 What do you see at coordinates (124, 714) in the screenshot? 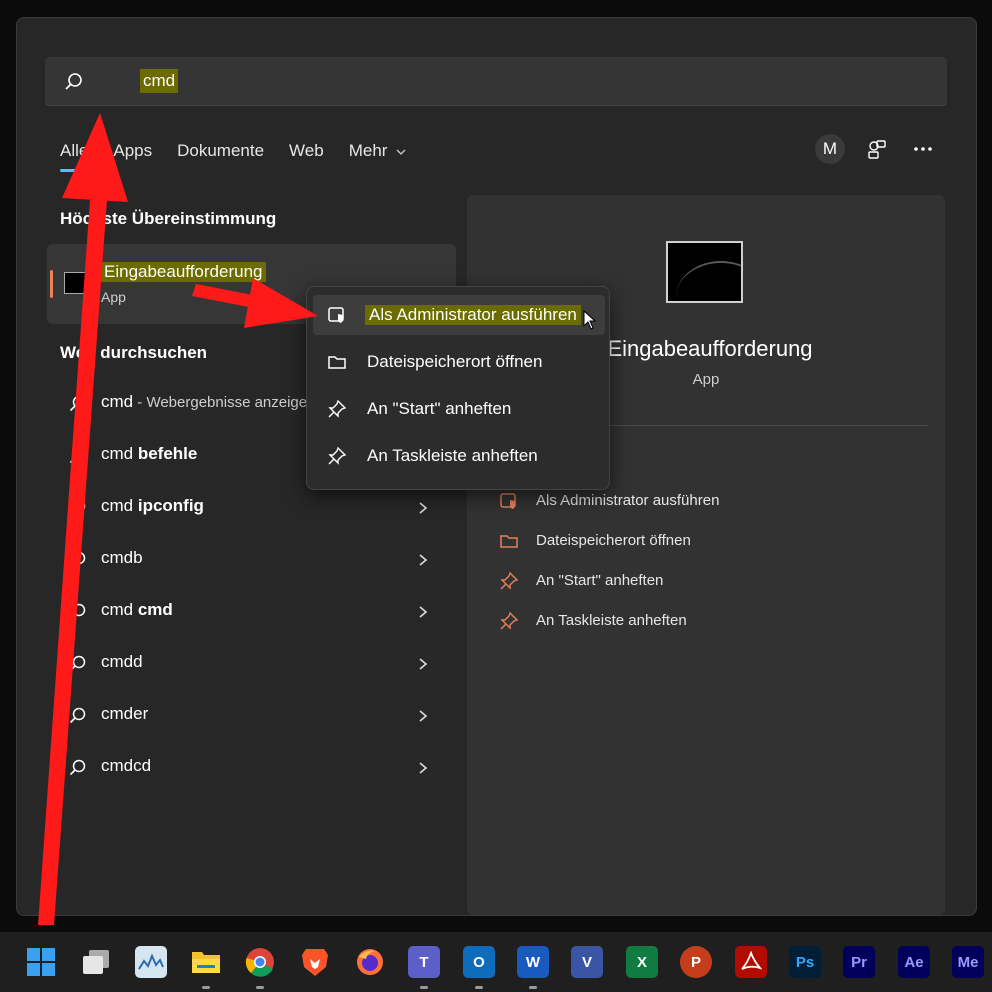
I see `list-item-label: cmder` at bounding box center [124, 714].